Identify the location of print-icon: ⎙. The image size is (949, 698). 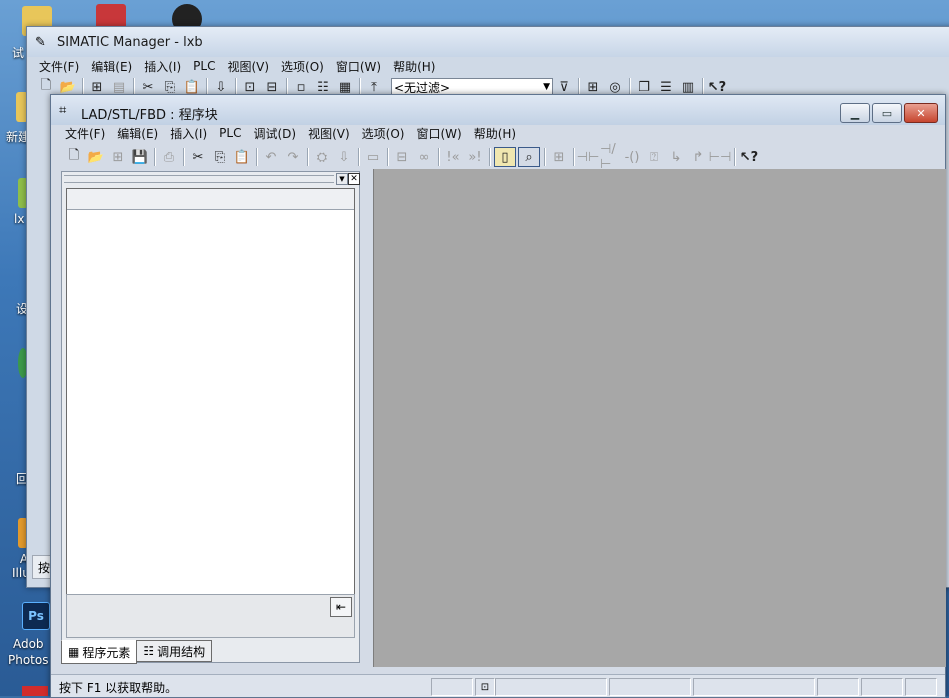
(169, 157).